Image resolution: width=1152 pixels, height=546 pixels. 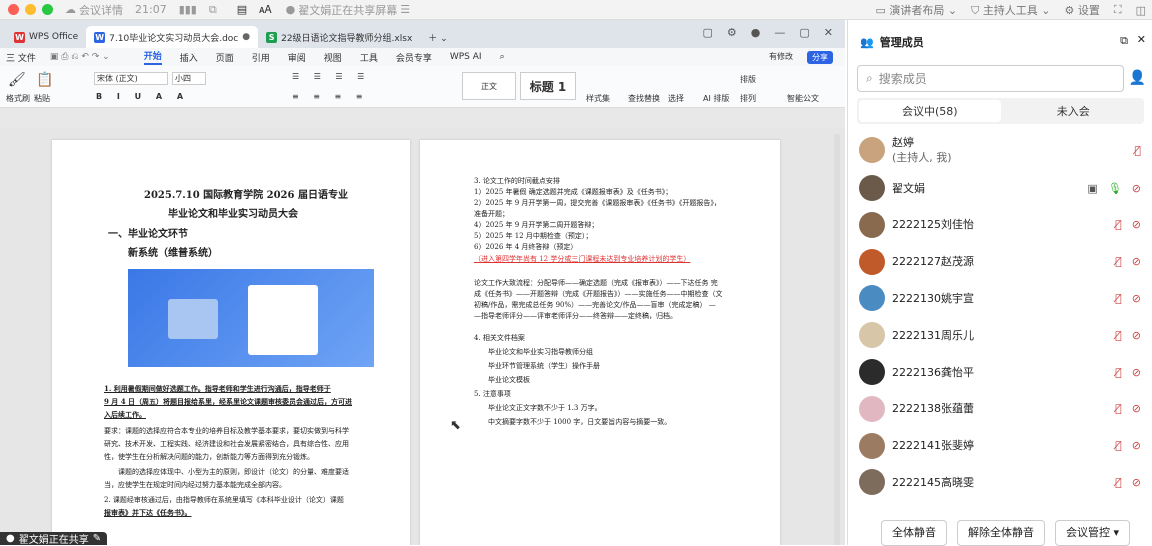 I want to click on member-row: 2222136龚怡平 🎙̸ ⊘, so click(x=1000, y=372).